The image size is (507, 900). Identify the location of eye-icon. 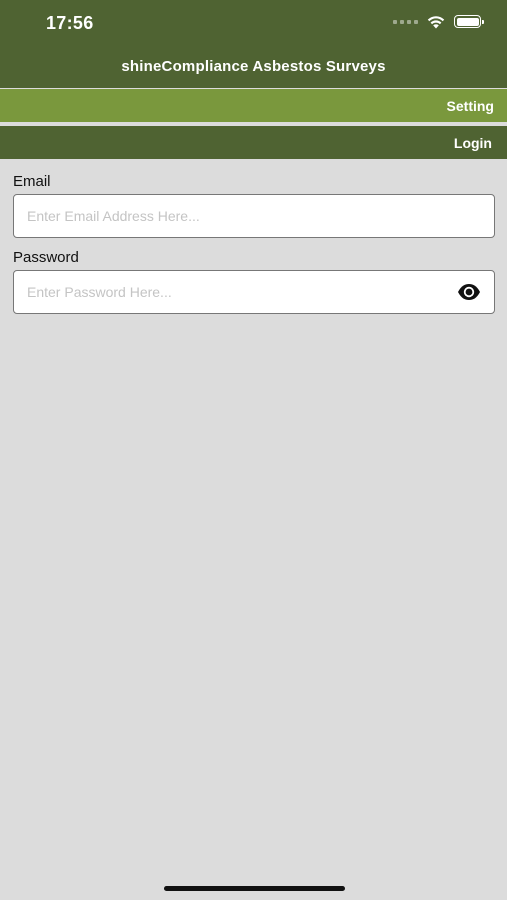
(469, 292).